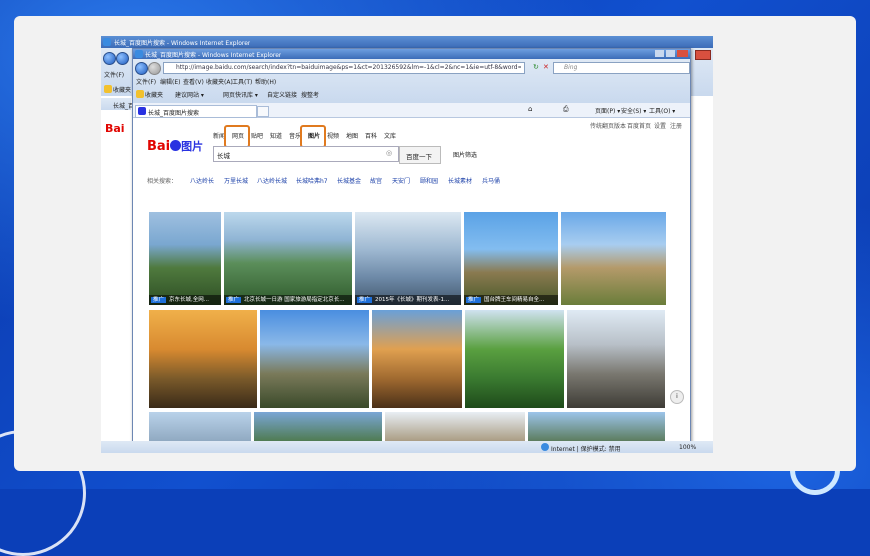 The width and height of the screenshot is (870, 556). Describe the element at coordinates (154, 68) in the screenshot. I see `forward-arrow-icon` at that location.